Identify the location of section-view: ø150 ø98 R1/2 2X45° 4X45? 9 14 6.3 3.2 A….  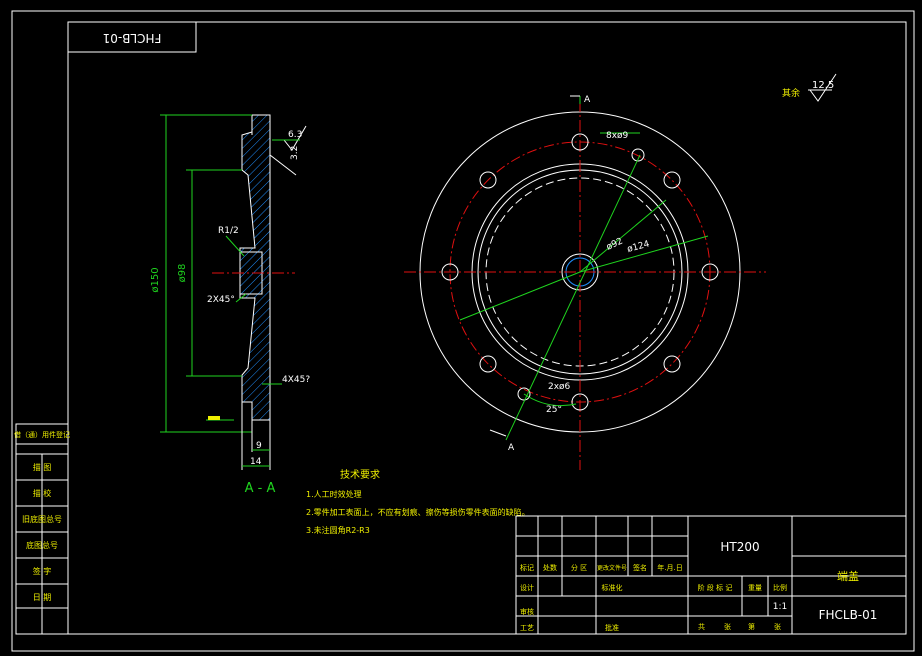
(230, 305).